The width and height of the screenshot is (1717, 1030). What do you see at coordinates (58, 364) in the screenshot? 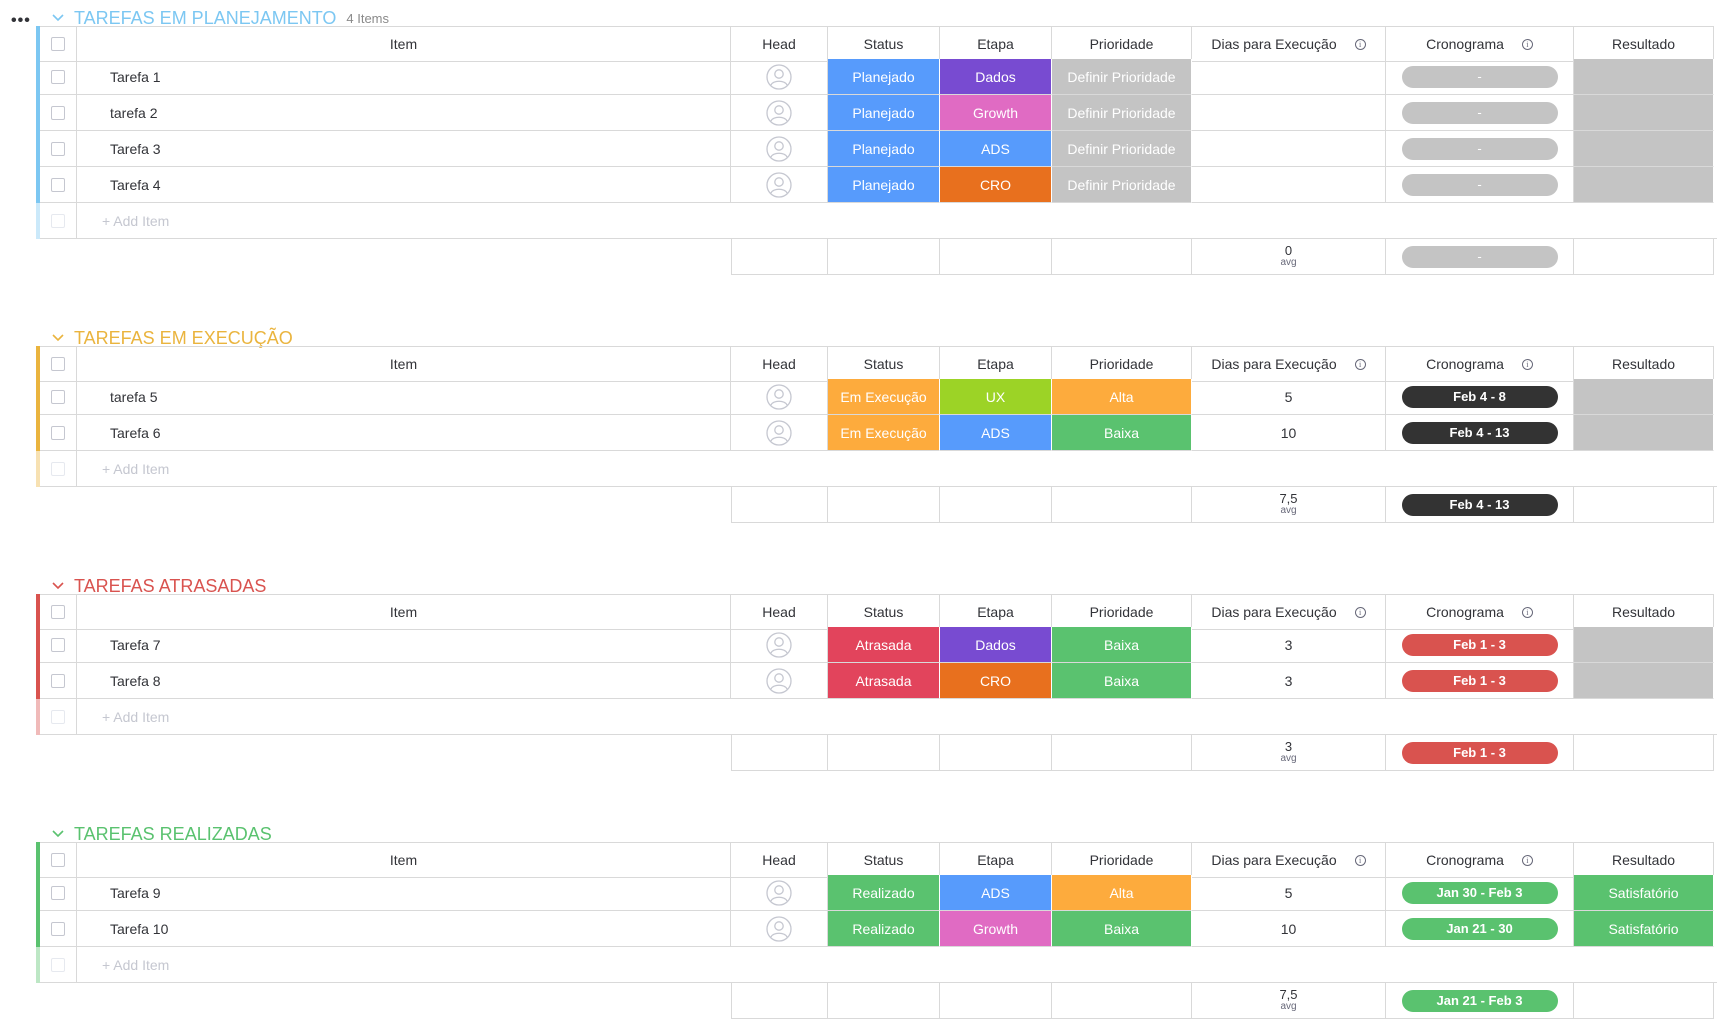
I see `select-all-checkbox` at bounding box center [58, 364].